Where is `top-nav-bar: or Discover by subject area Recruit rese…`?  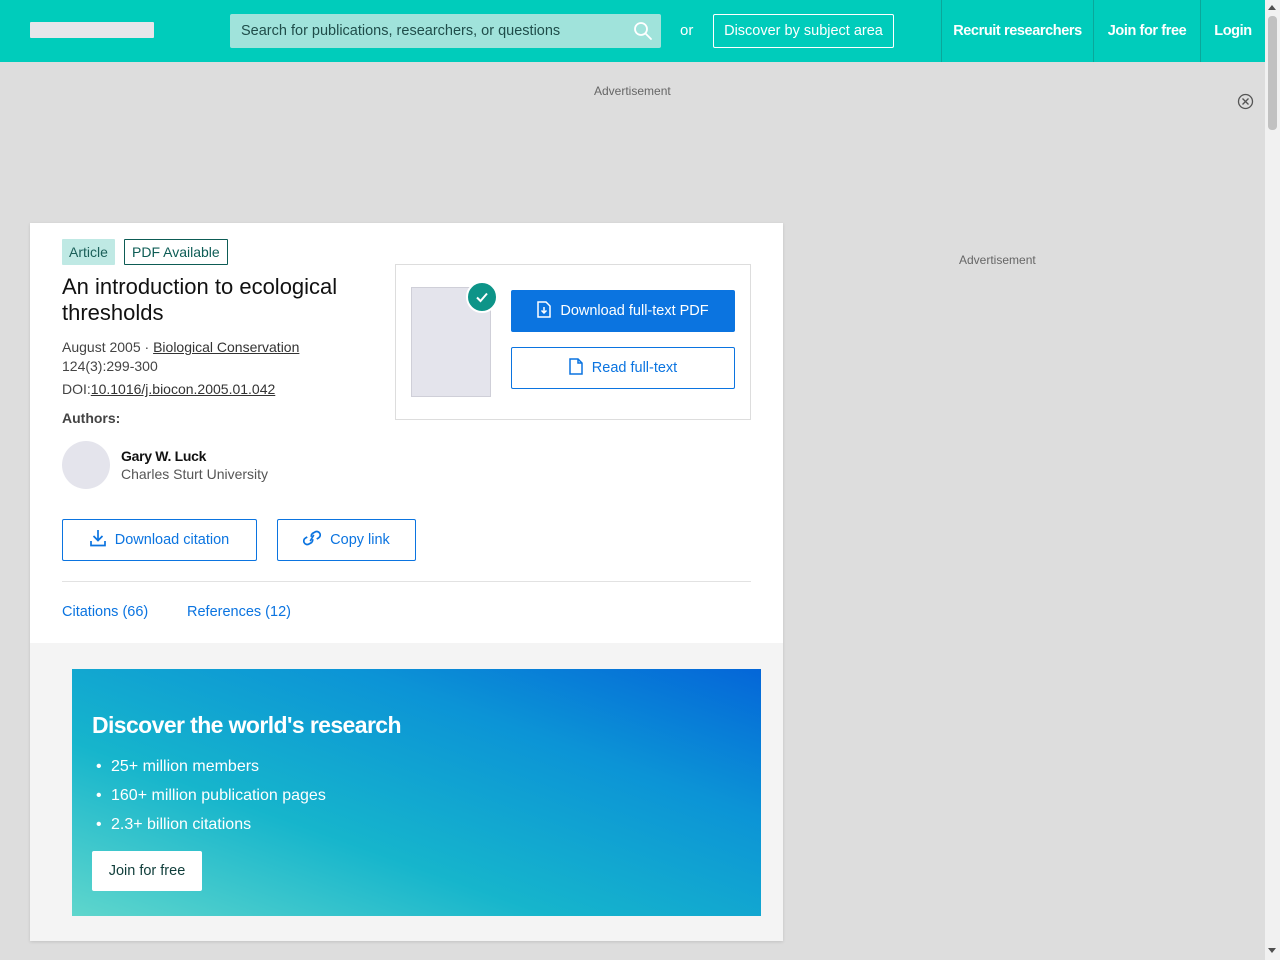
top-nav-bar: or Discover by subject area Recruit rese… is located at coordinates (632, 31).